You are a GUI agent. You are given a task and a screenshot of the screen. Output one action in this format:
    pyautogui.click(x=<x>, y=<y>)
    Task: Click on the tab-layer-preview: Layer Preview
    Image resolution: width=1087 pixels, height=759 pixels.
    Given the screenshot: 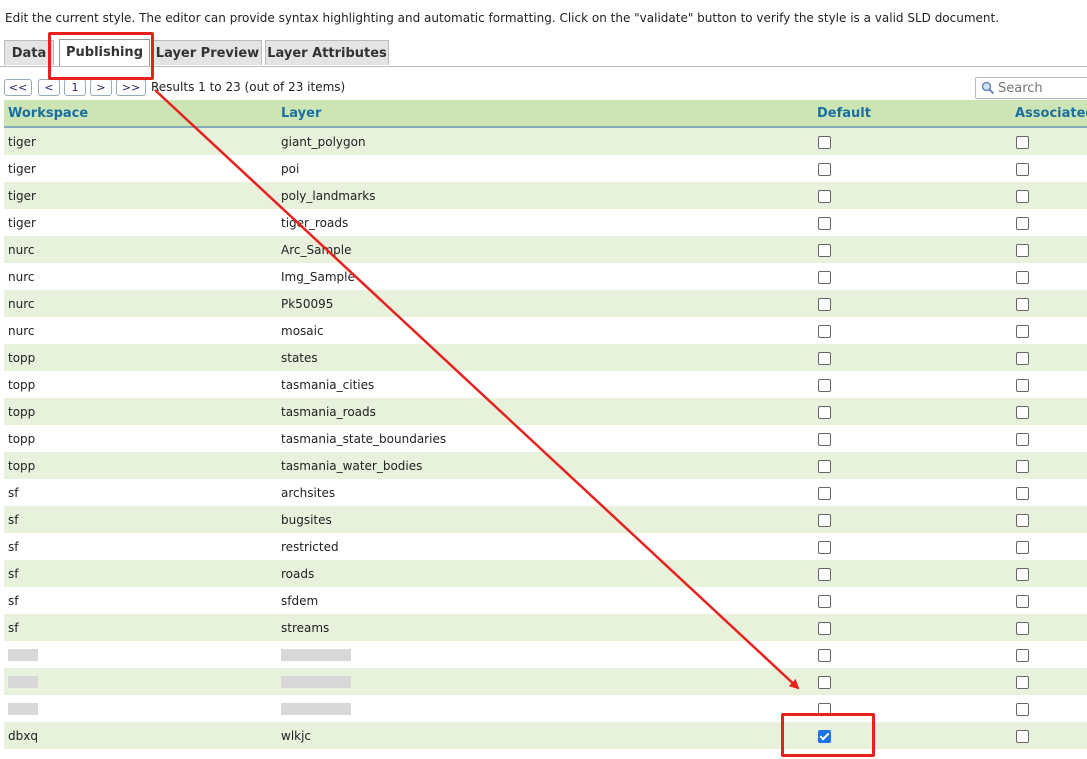 What is the action you would take?
    pyautogui.click(x=207, y=52)
    